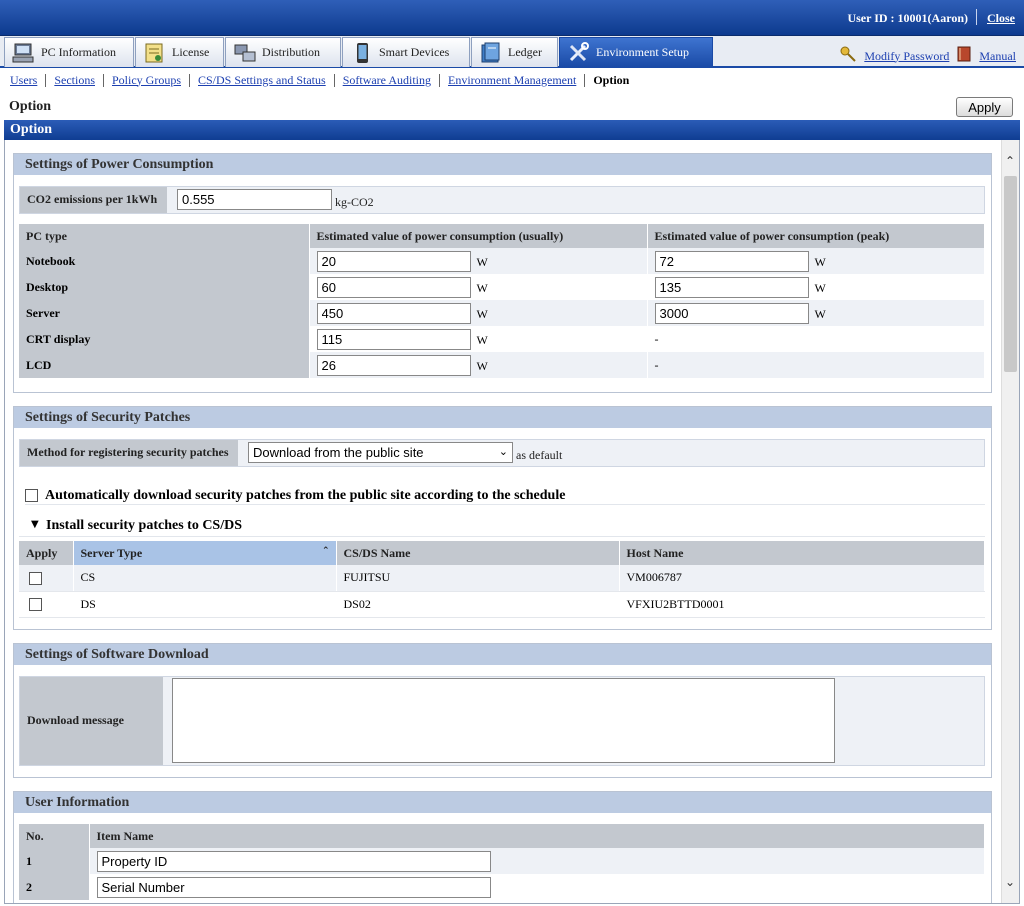 The height and width of the screenshot is (906, 1024). I want to click on userinfo-table: No. Item Name 1 2, so click(502, 862).